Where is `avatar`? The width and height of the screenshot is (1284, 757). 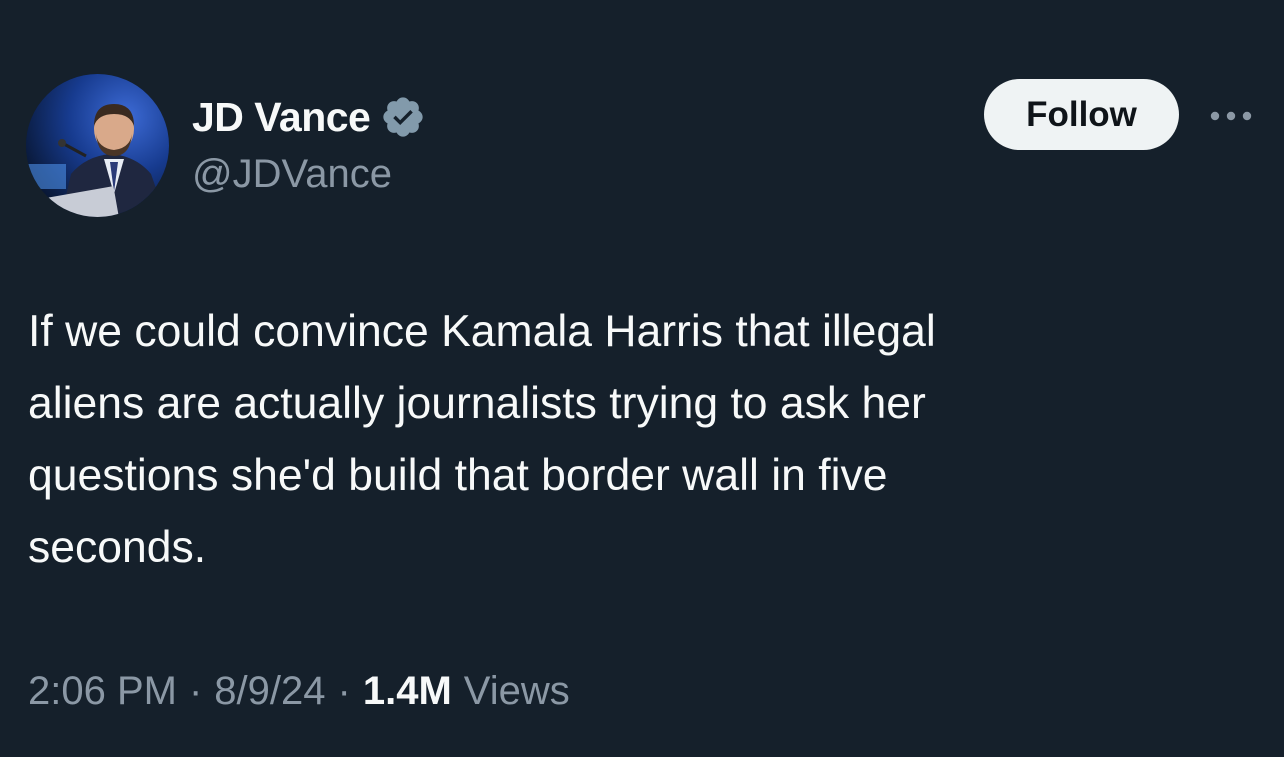
avatar is located at coordinates (97, 145).